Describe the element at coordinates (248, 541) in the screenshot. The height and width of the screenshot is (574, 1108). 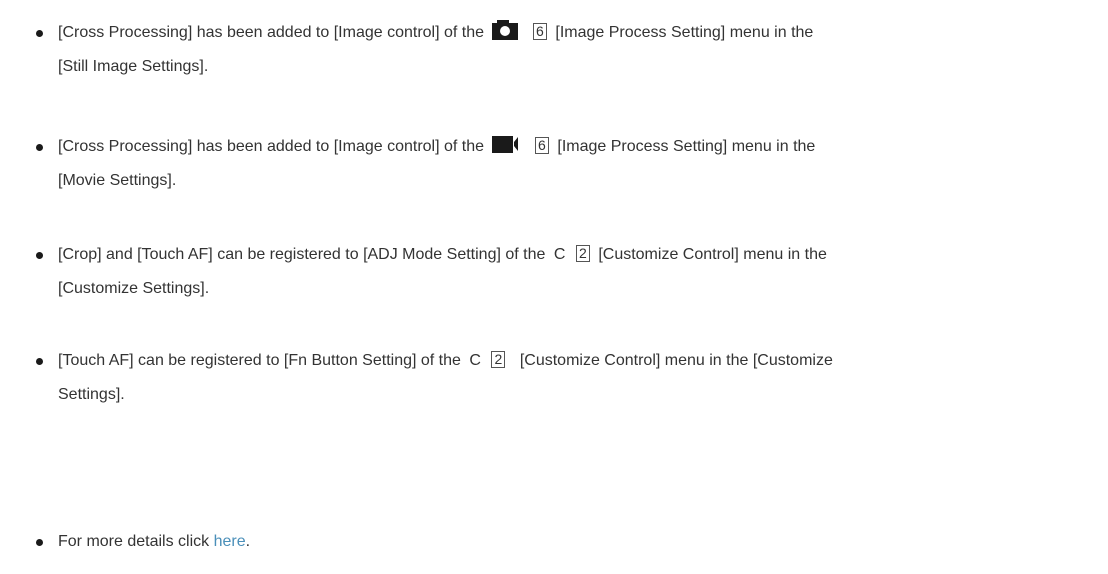
I see `details-suffix: .` at that location.